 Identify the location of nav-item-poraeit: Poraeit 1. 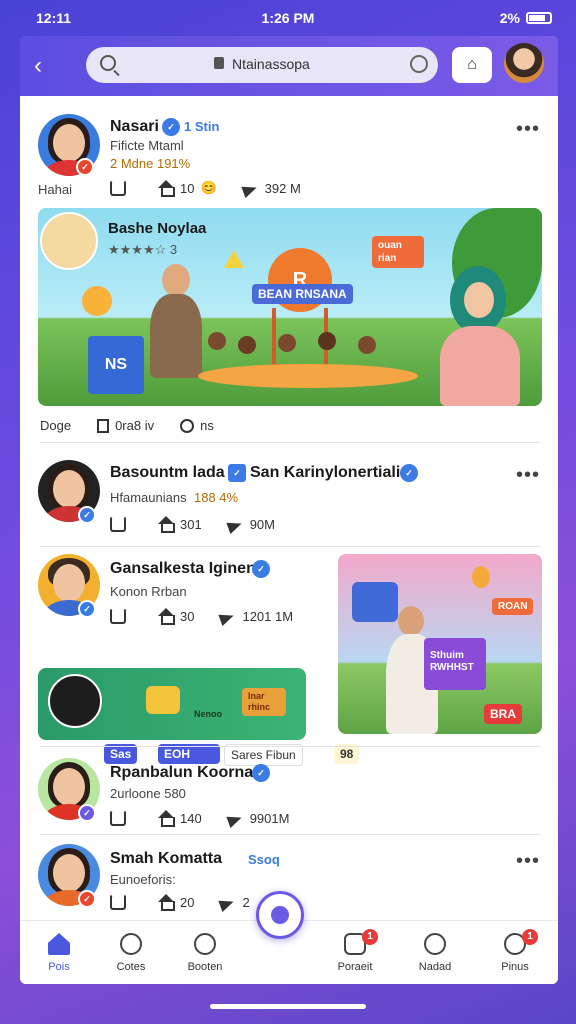
(355, 951).